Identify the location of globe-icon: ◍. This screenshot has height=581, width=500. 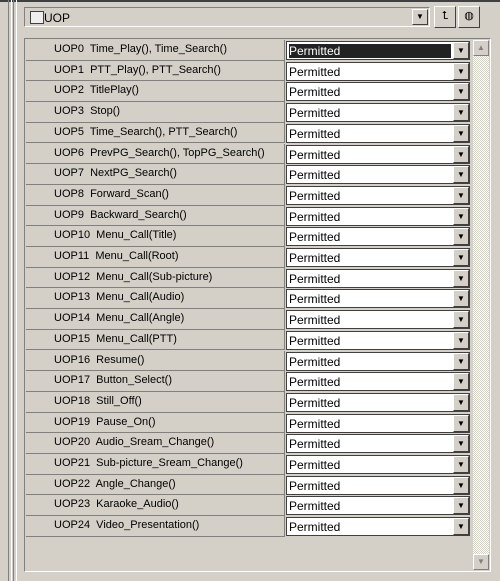
(469, 16).